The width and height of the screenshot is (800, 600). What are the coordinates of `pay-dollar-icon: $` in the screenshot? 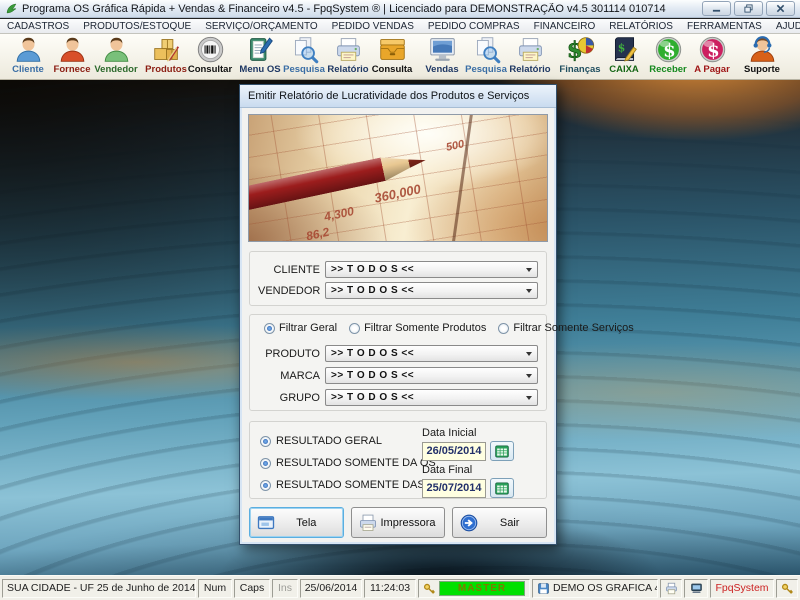 It's located at (712, 49).